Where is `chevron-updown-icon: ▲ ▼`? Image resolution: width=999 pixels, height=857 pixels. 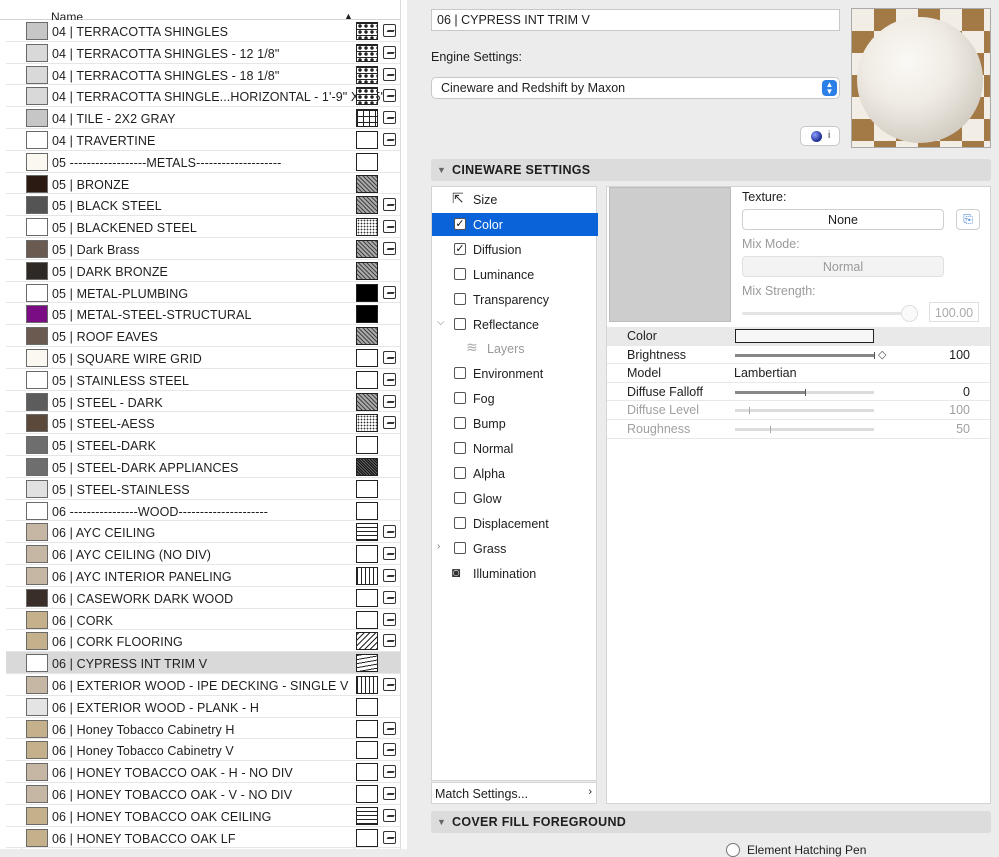 chevron-updown-icon: ▲ ▼ is located at coordinates (829, 88).